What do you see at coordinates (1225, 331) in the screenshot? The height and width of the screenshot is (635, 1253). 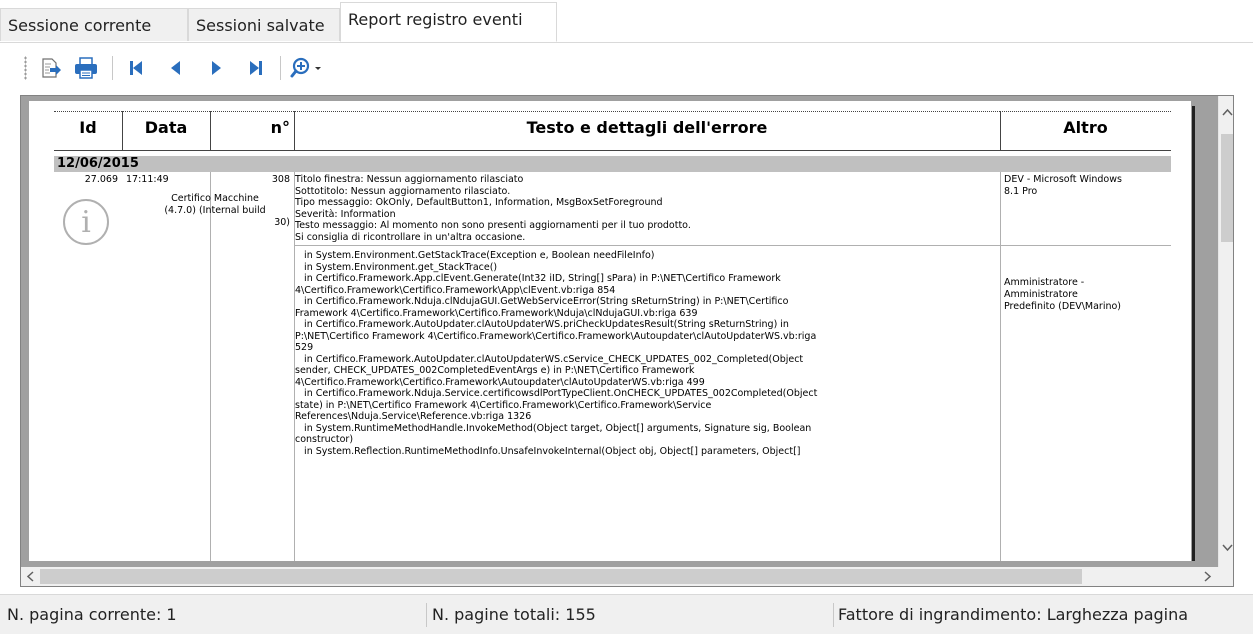 I see `vertical-scrollbar` at bounding box center [1225, 331].